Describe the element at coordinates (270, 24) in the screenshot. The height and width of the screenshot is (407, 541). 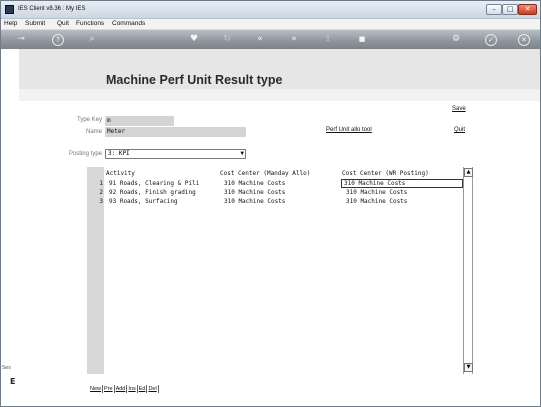
I see `menu-bar: Help Submit Quit Functions Commands` at that location.